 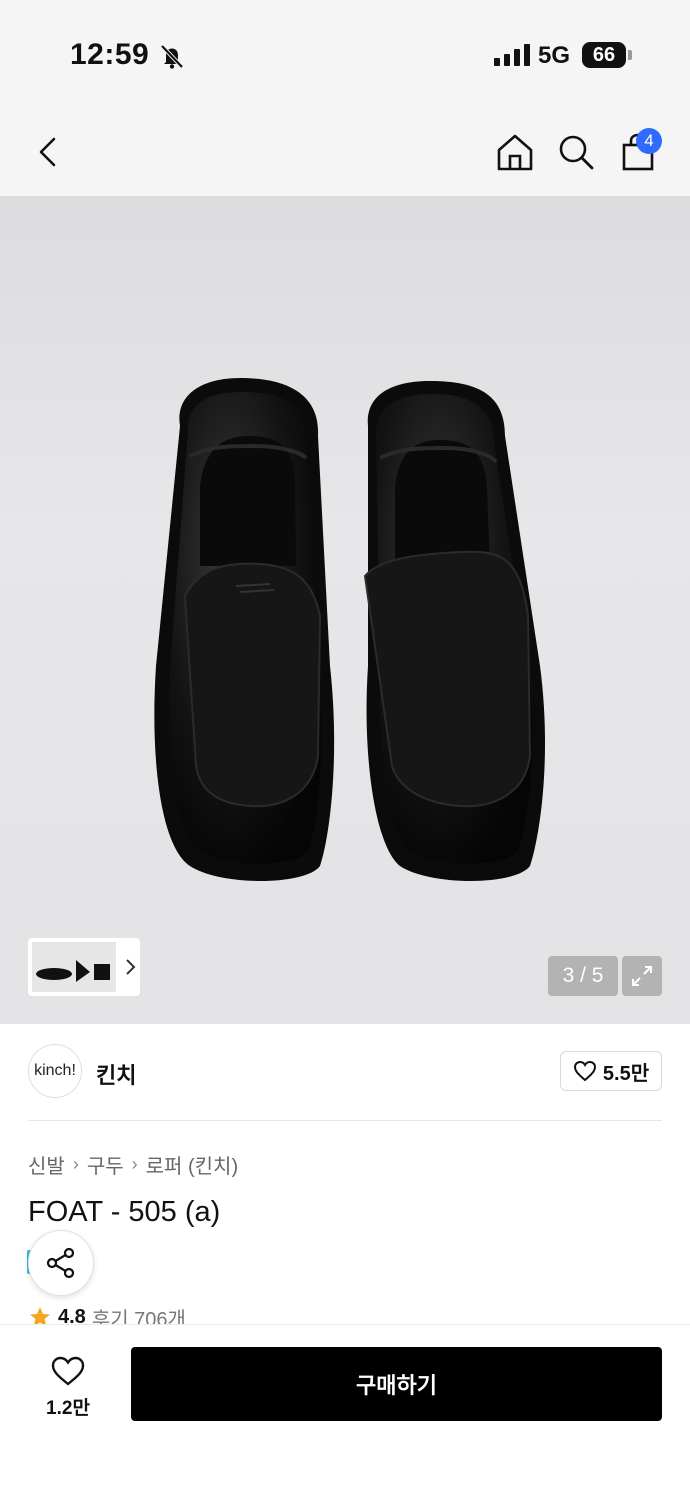 I want to click on bottom-action-bar: 1.2만 구매하기, so click(x=345, y=1412).